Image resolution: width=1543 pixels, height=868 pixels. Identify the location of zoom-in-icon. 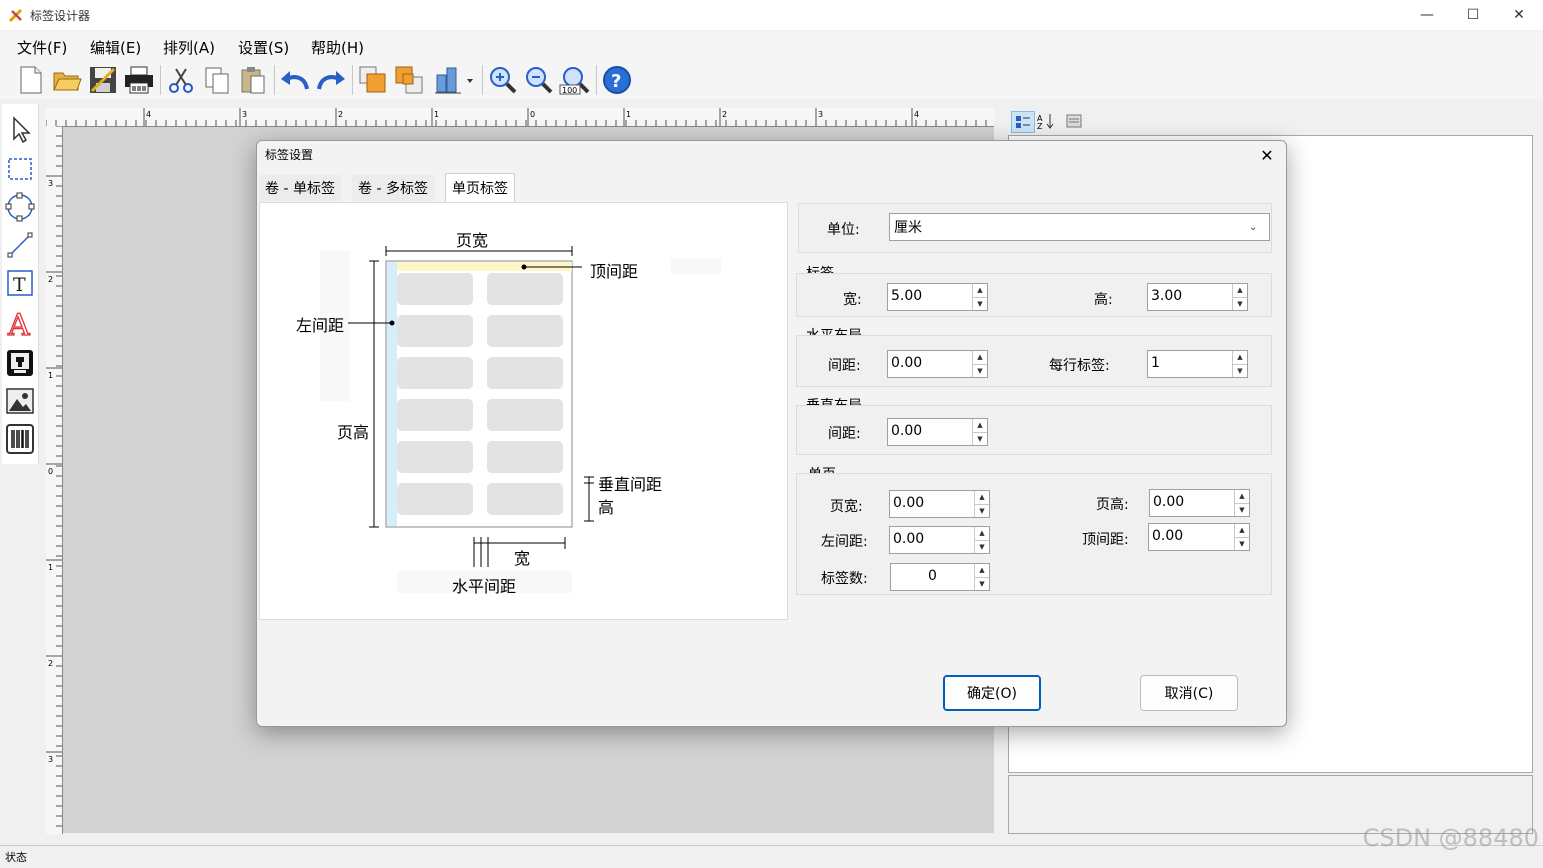
(503, 80).